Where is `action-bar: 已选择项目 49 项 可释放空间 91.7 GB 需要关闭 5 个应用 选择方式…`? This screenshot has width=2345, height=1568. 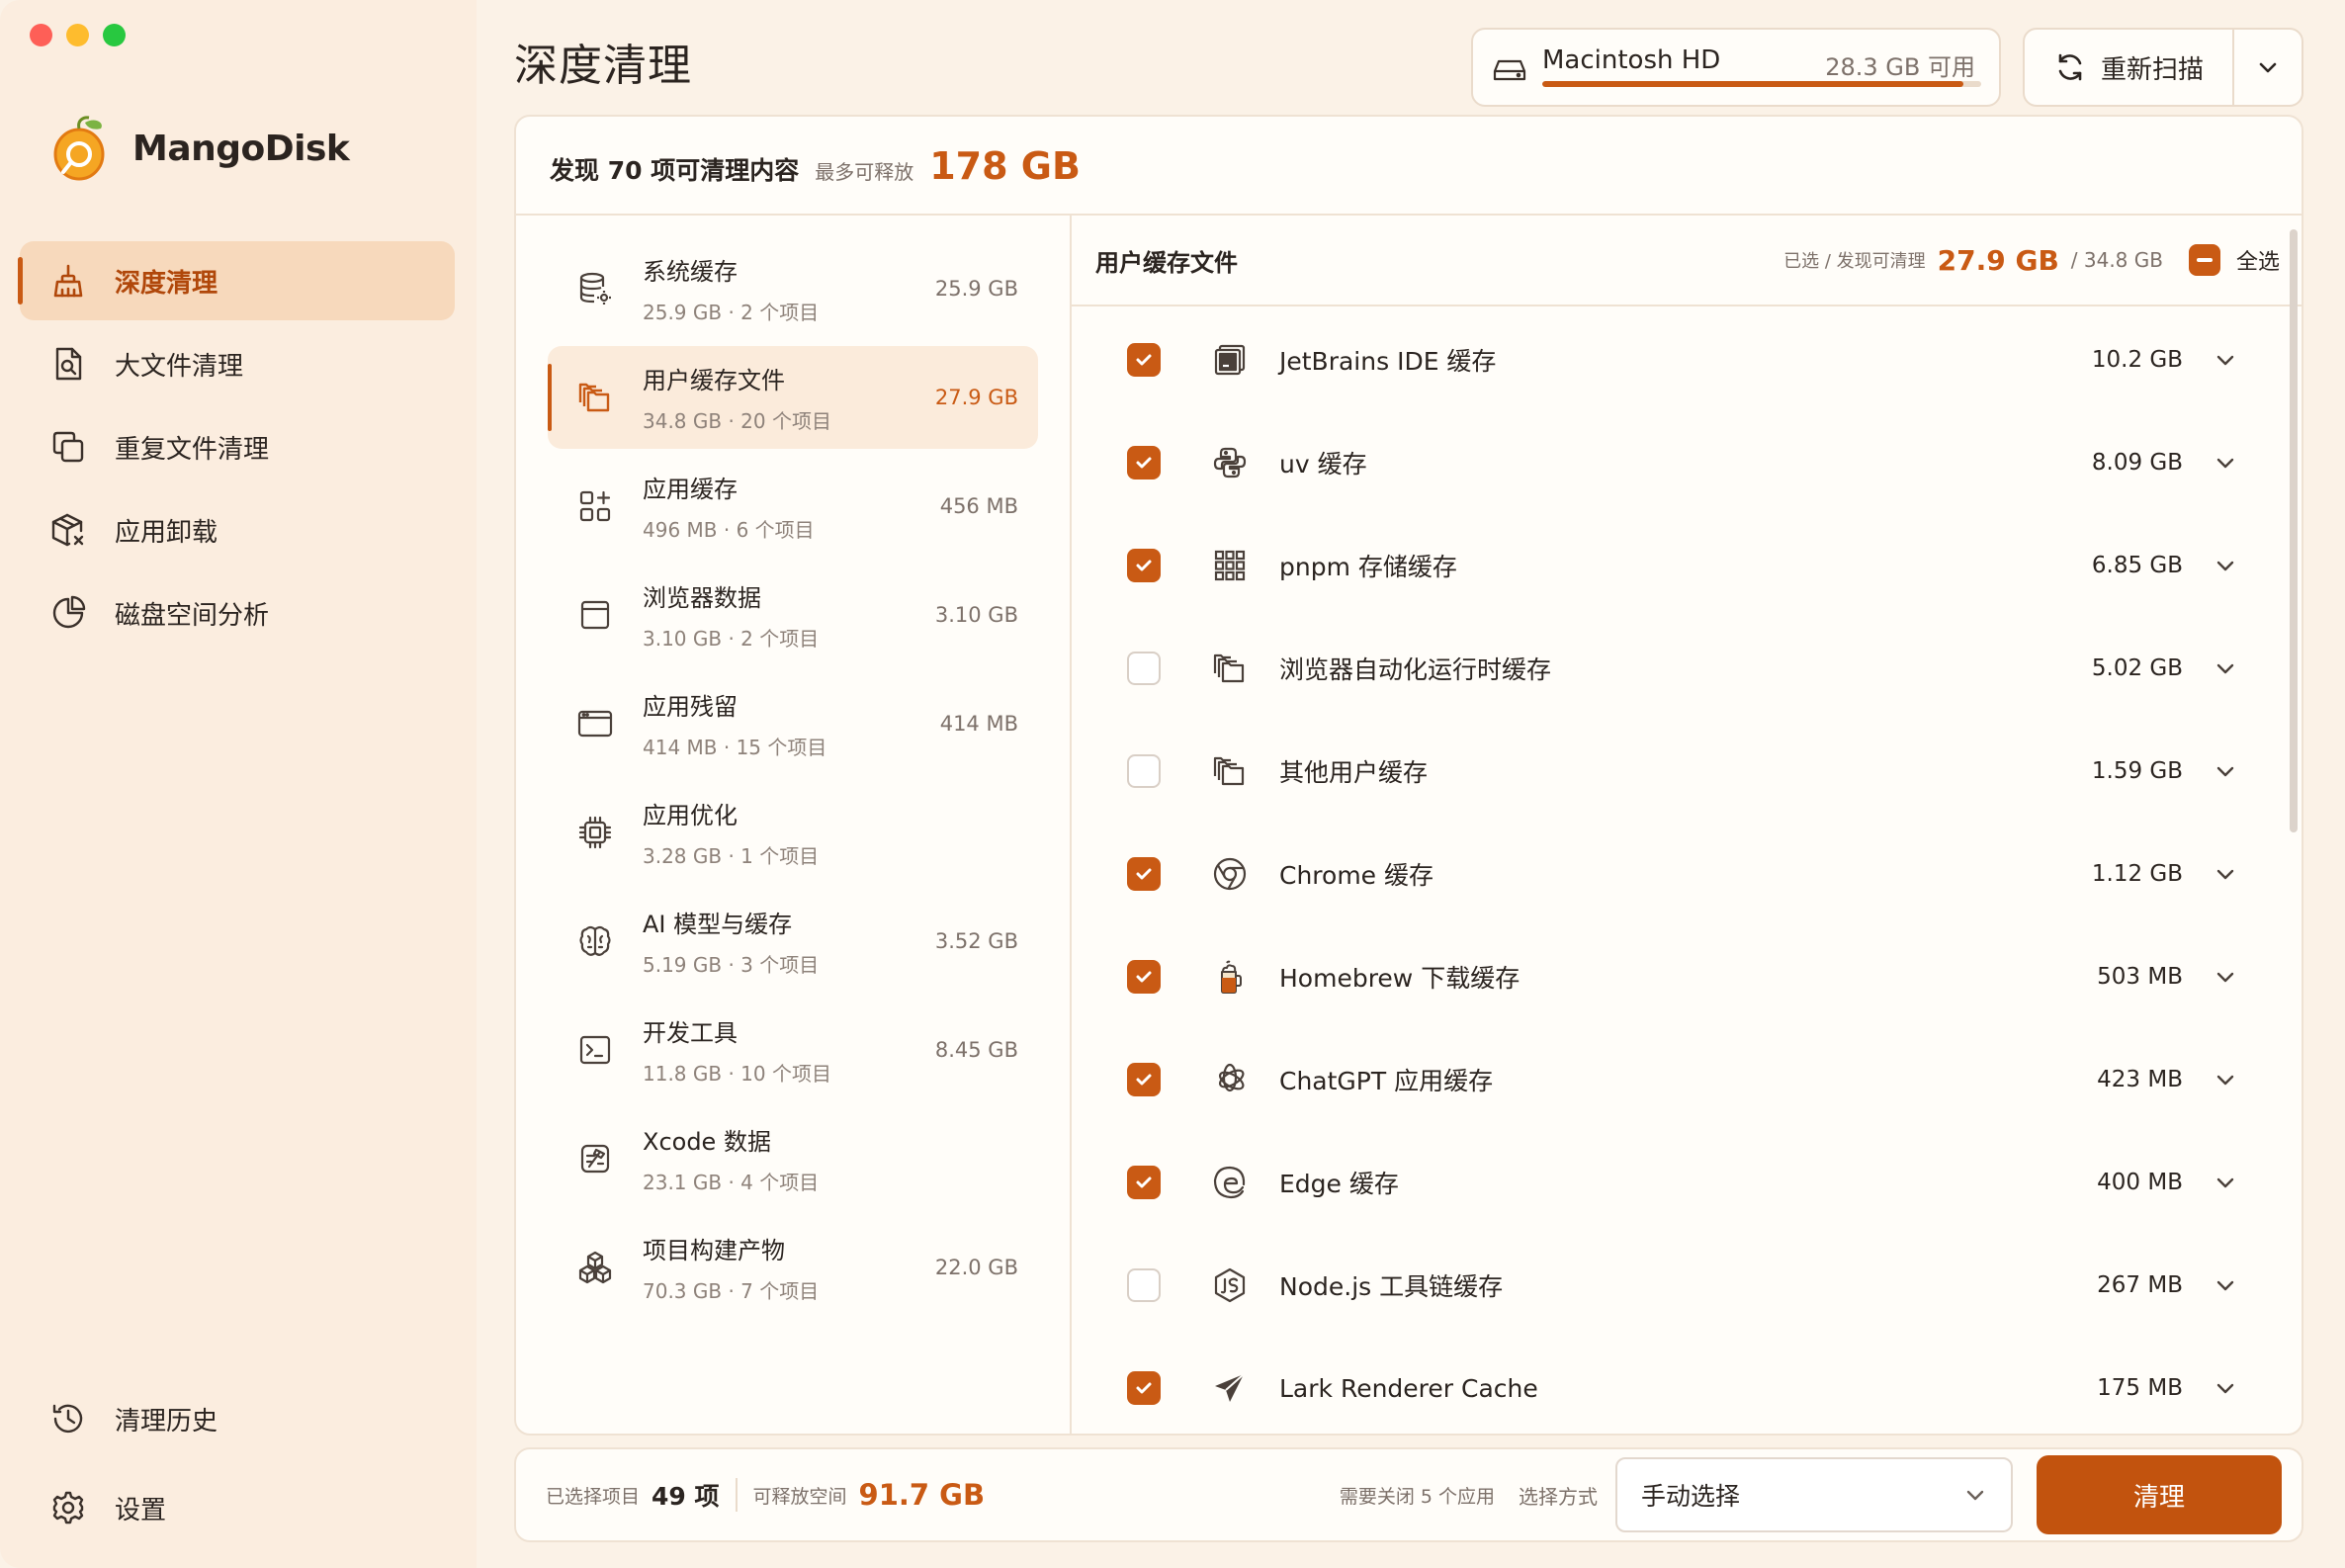
action-bar: 已选择项目 49 项 可释放空间 91.7 GB 需要关闭 5 个应用 选择方式… is located at coordinates (1408, 1494).